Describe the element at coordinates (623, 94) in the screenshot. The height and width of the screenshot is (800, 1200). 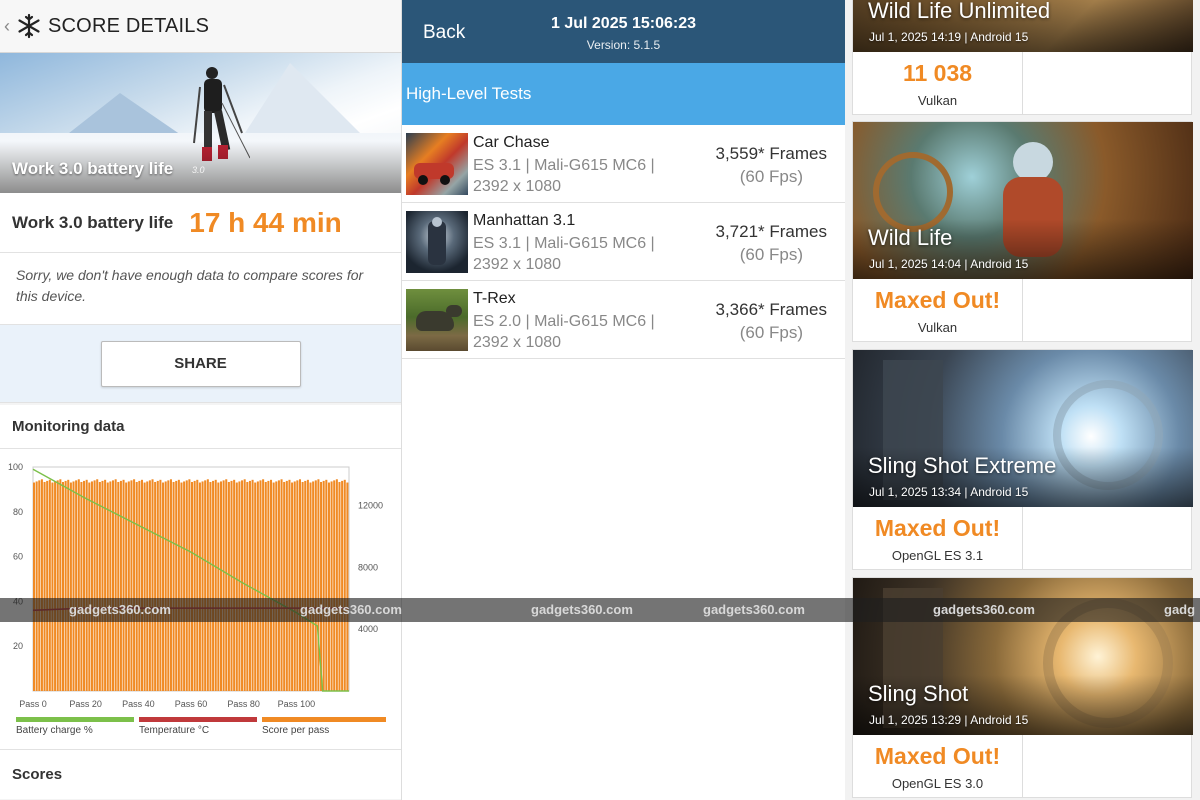
I see `high-level-tests-heading: High-Level Tests` at that location.